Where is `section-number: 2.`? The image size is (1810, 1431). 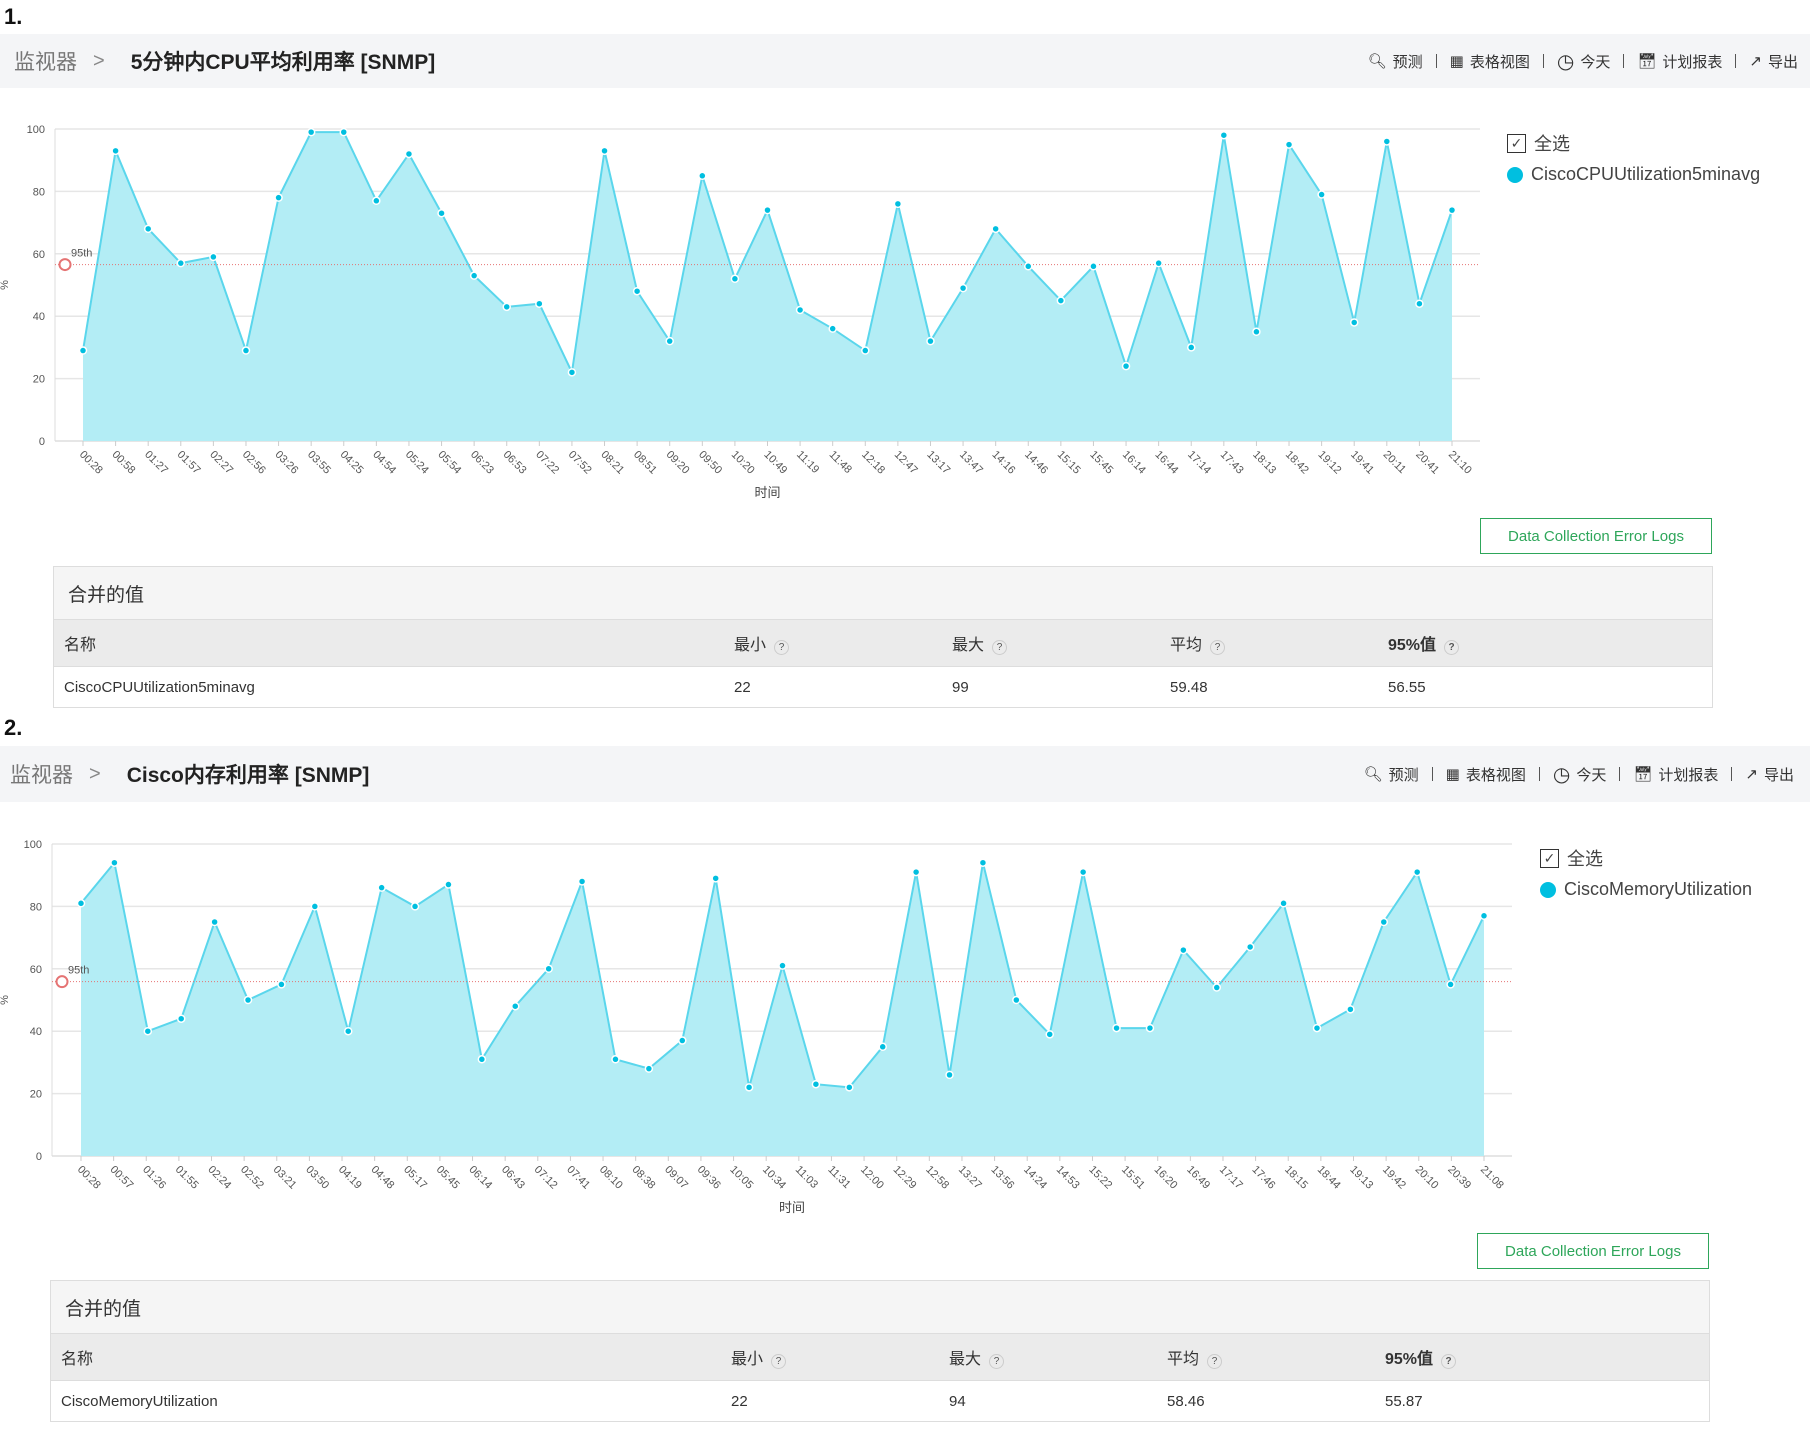
section-number: 2. is located at coordinates (13, 727).